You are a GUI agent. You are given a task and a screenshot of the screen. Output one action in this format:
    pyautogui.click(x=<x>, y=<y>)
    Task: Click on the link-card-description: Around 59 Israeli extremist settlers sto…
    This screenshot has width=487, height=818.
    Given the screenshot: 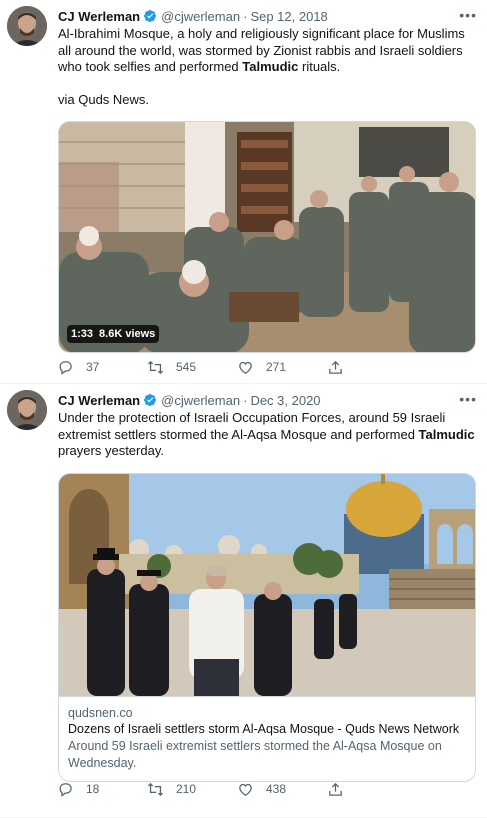 What is the action you would take?
    pyautogui.click(x=255, y=754)
    